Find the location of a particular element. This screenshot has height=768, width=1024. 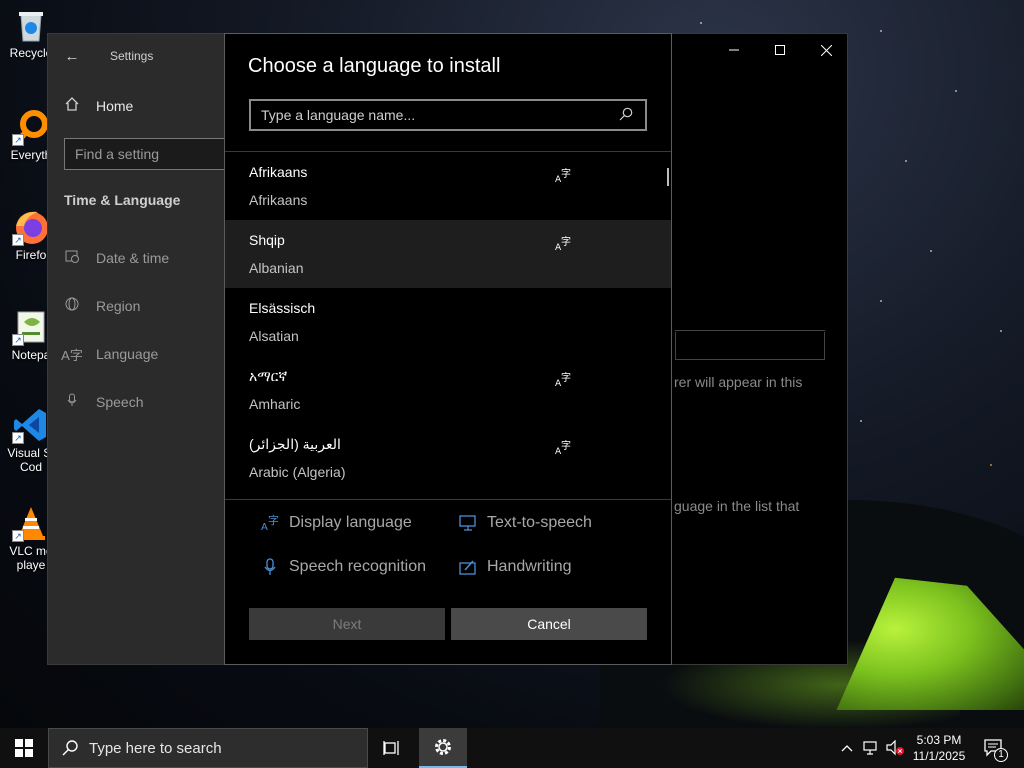

recycle-bin-icon is located at coordinates (31, 25).